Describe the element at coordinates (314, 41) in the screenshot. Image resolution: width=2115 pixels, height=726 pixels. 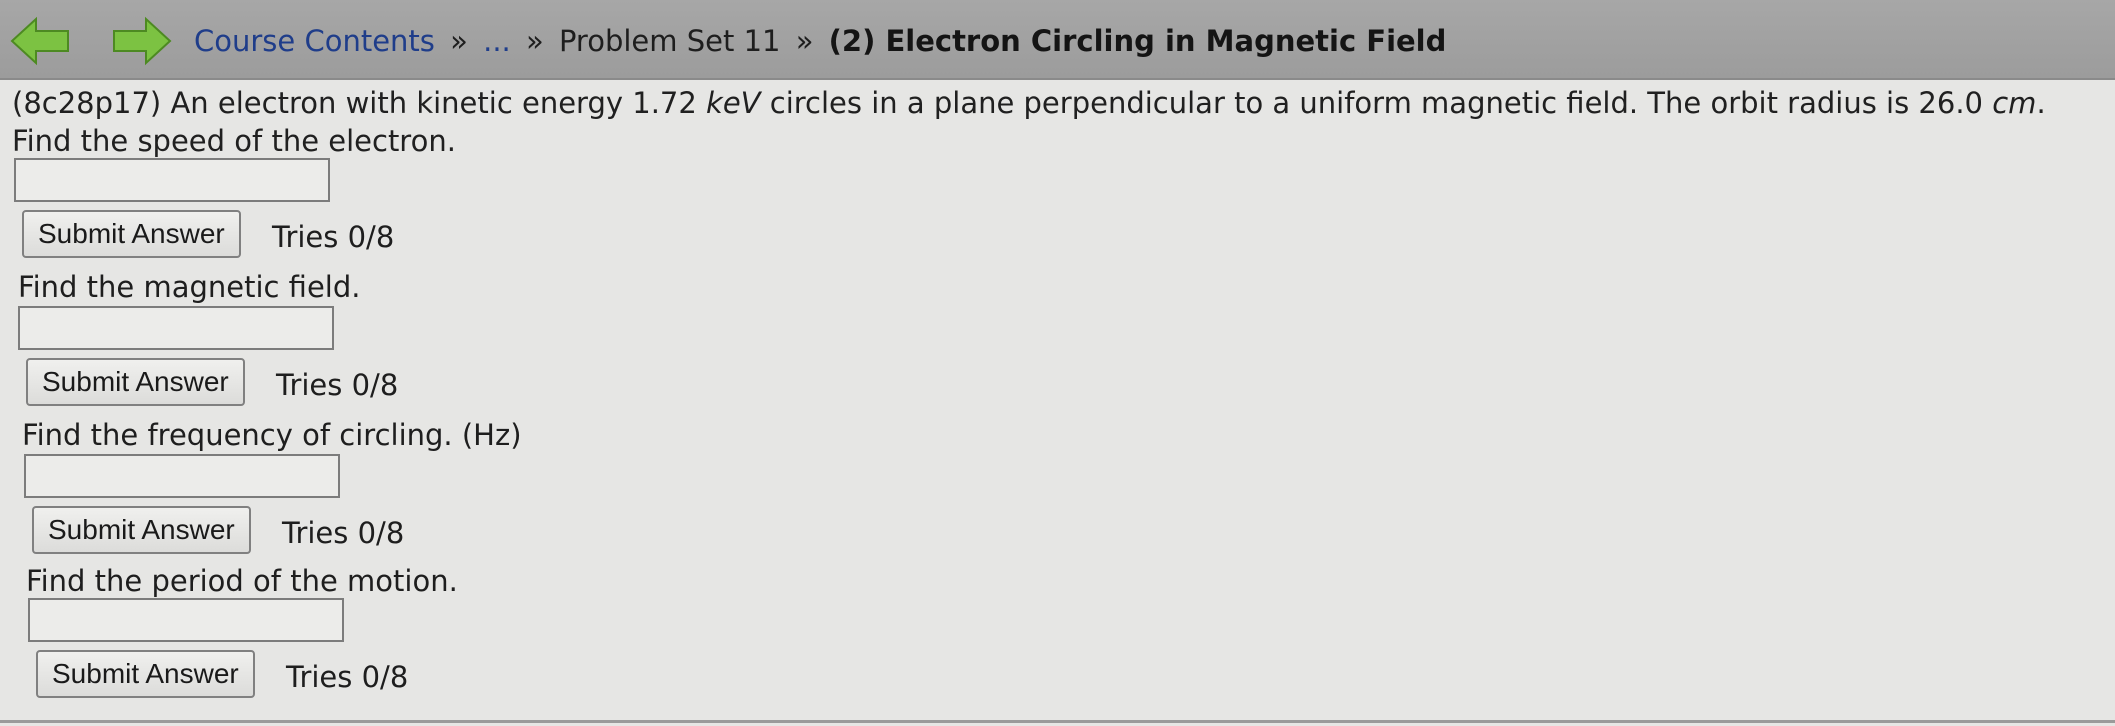
I see `breadcrumb-course-contents: Course Contents` at that location.